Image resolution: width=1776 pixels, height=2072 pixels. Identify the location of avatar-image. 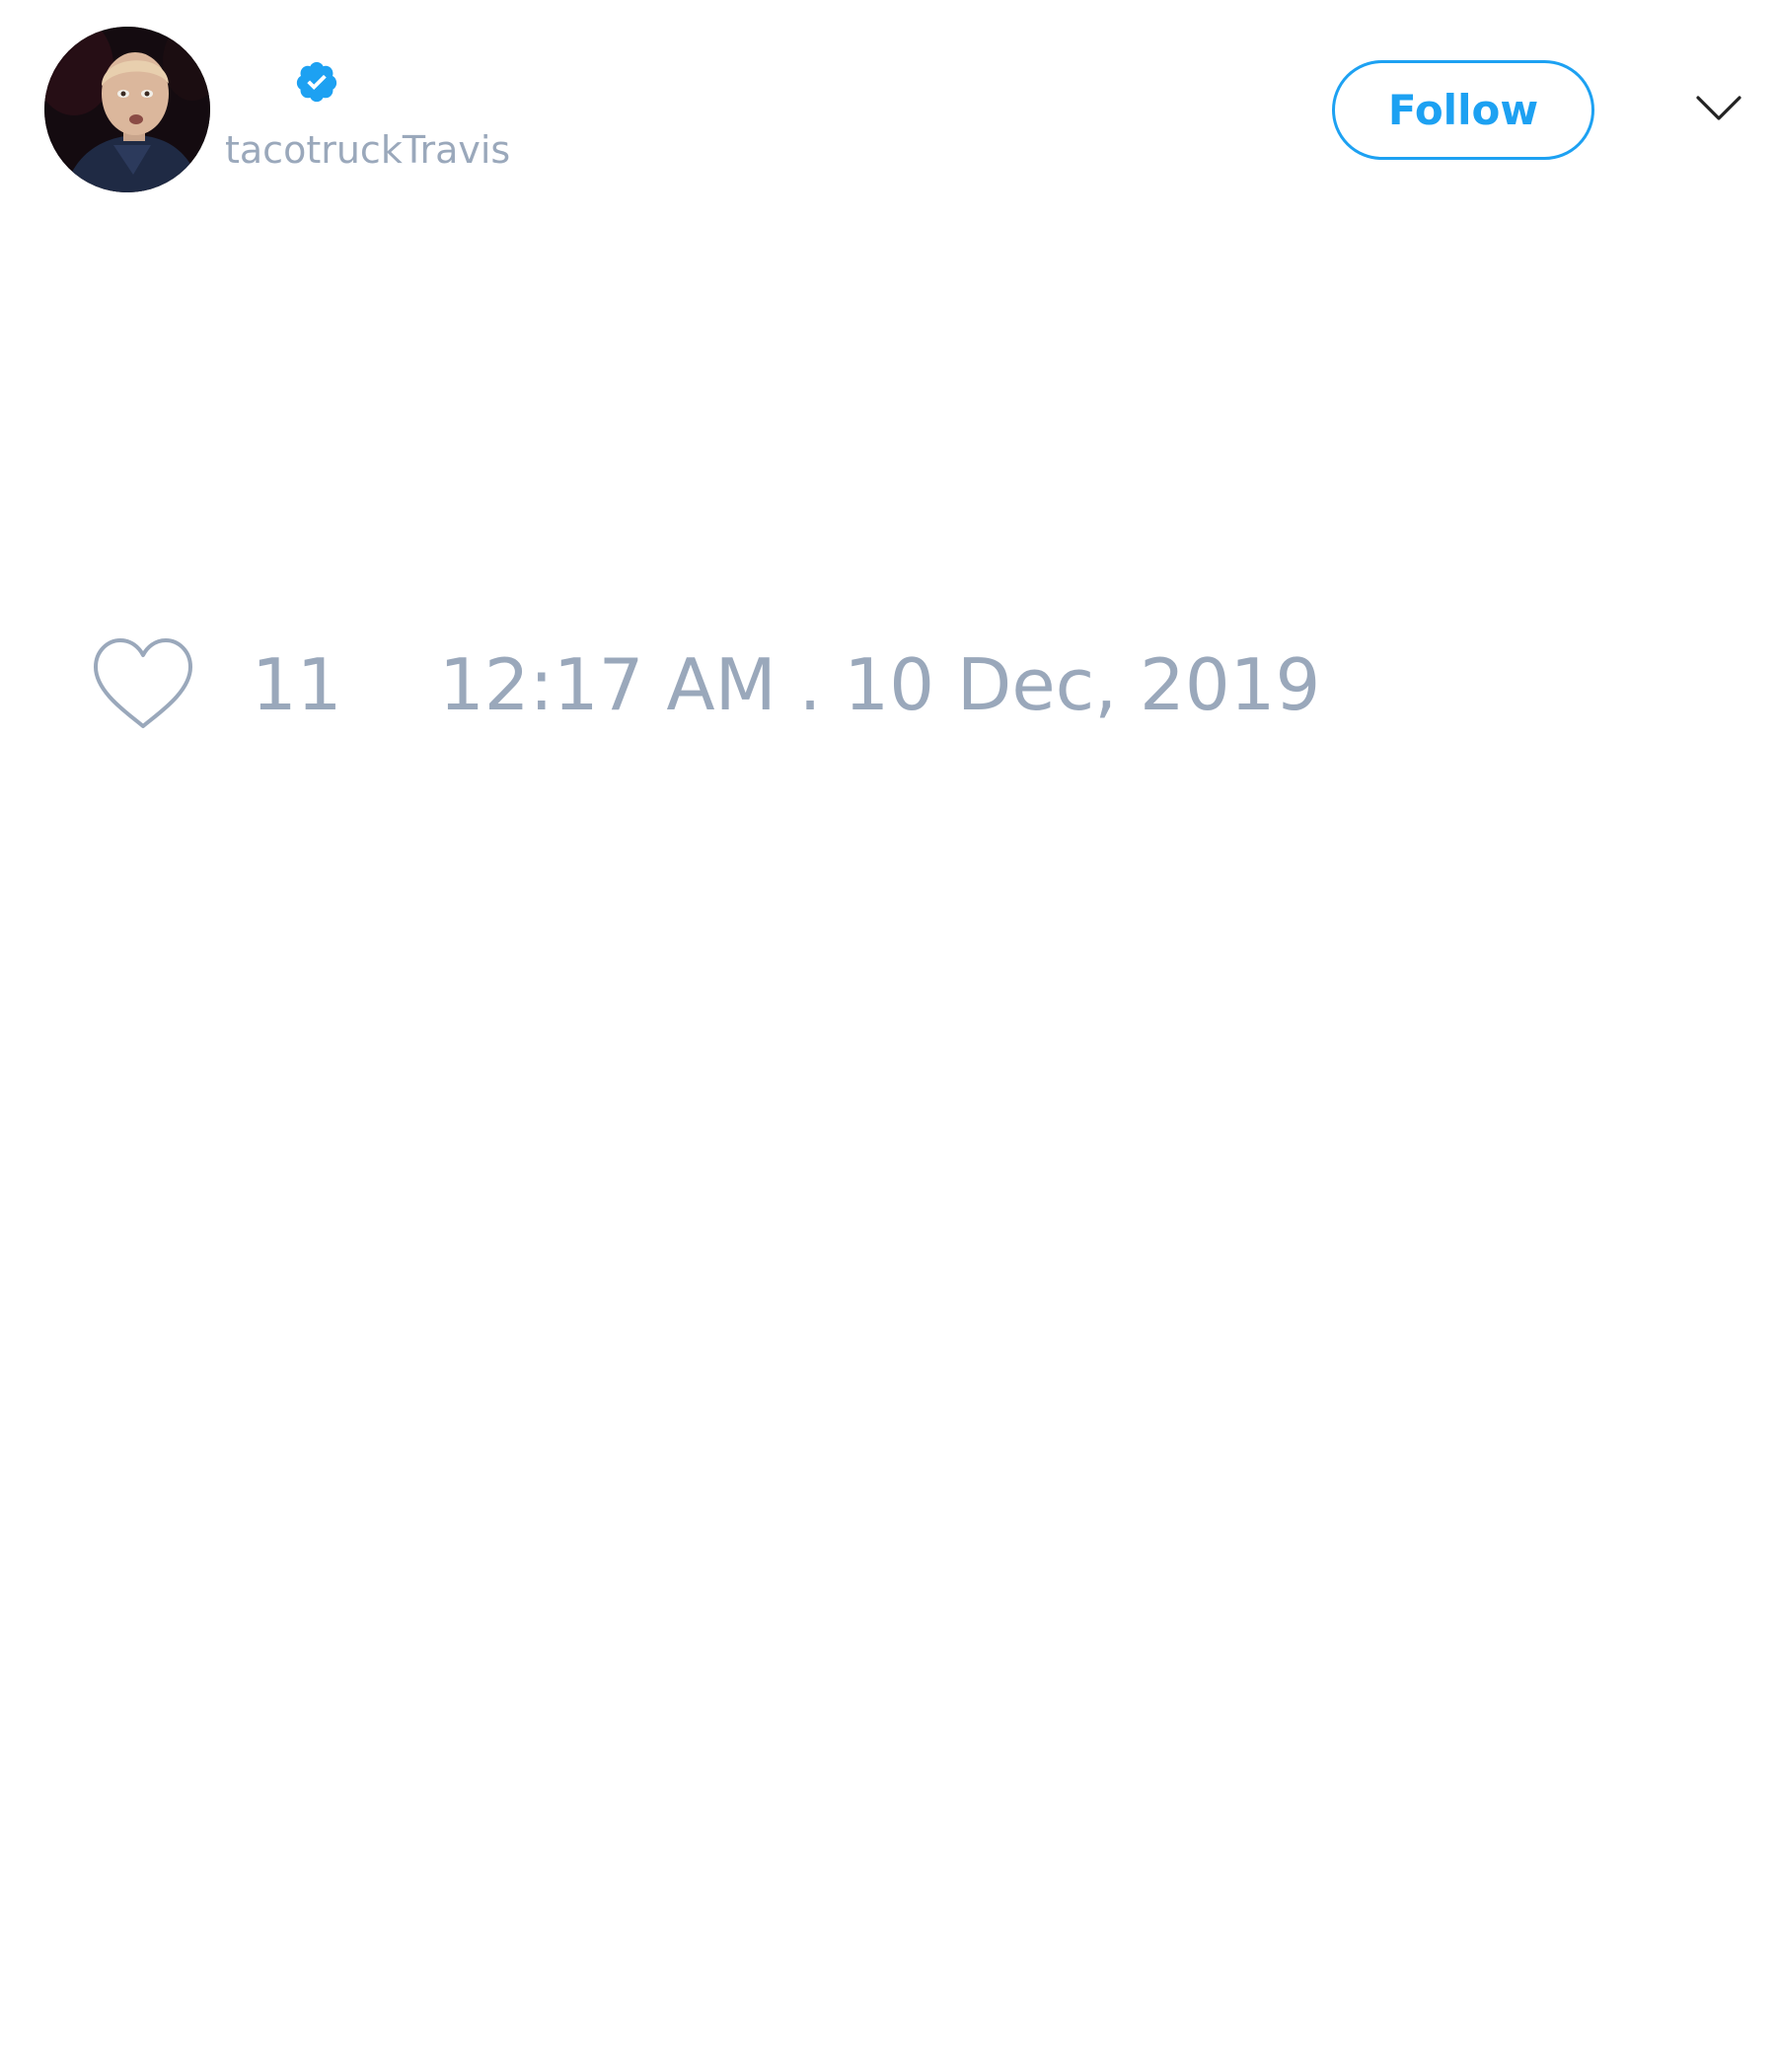
(127, 110).